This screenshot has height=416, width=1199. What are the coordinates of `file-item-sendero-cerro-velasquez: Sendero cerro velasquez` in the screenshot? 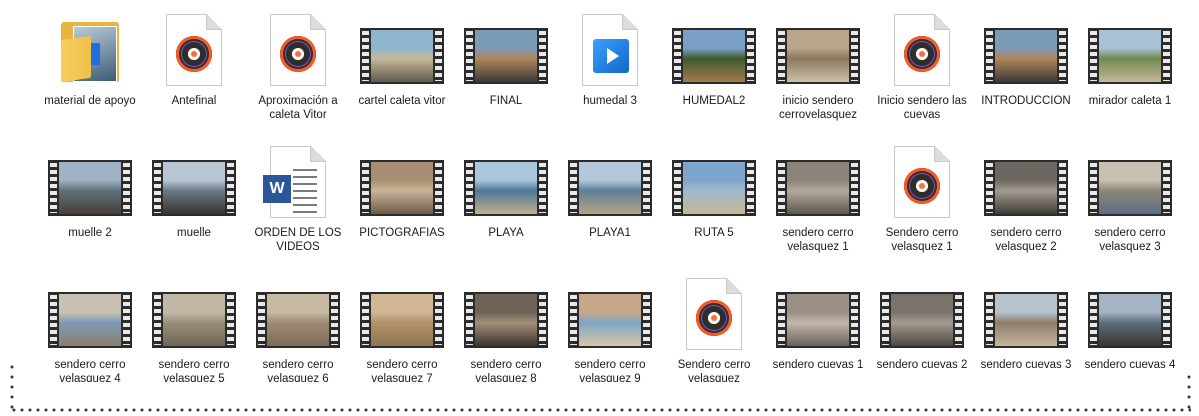 It's located at (714, 326).